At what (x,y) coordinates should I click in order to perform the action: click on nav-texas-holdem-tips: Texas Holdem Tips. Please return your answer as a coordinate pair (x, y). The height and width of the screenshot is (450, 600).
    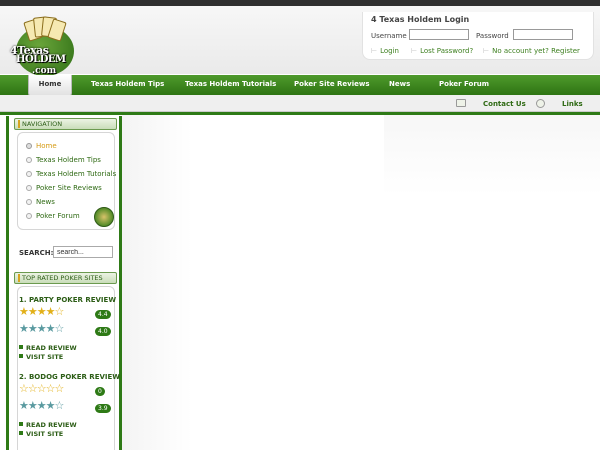
    Looking at the image, I should click on (127, 84).